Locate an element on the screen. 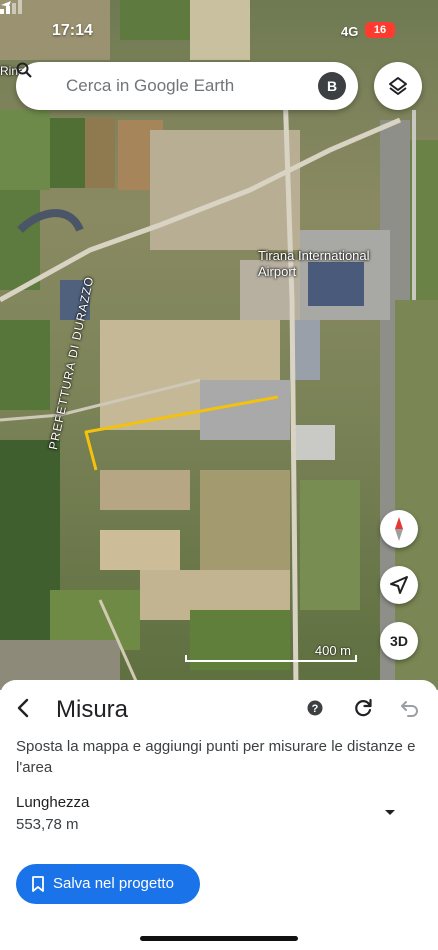  network-type: 4G is located at coordinates (350, 31).